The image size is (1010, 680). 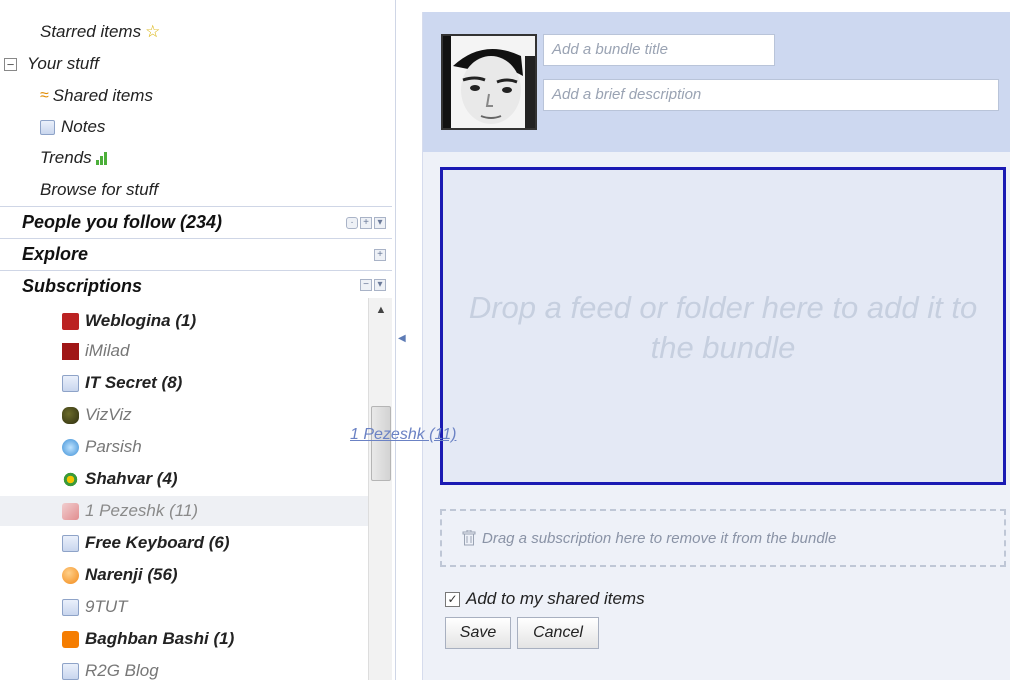 What do you see at coordinates (131, 574) in the screenshot?
I see `subscription-label: Narenji (56)` at bounding box center [131, 574].